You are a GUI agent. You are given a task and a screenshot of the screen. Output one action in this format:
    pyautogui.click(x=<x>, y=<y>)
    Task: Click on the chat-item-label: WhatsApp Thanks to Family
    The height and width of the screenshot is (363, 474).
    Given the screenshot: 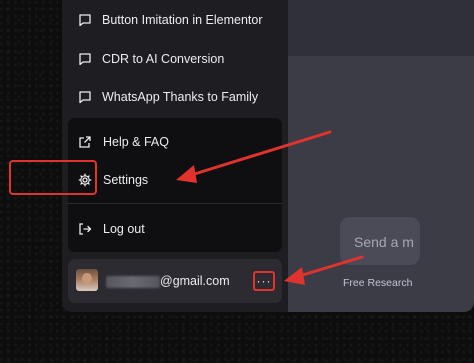 What is the action you would take?
    pyautogui.click(x=180, y=97)
    